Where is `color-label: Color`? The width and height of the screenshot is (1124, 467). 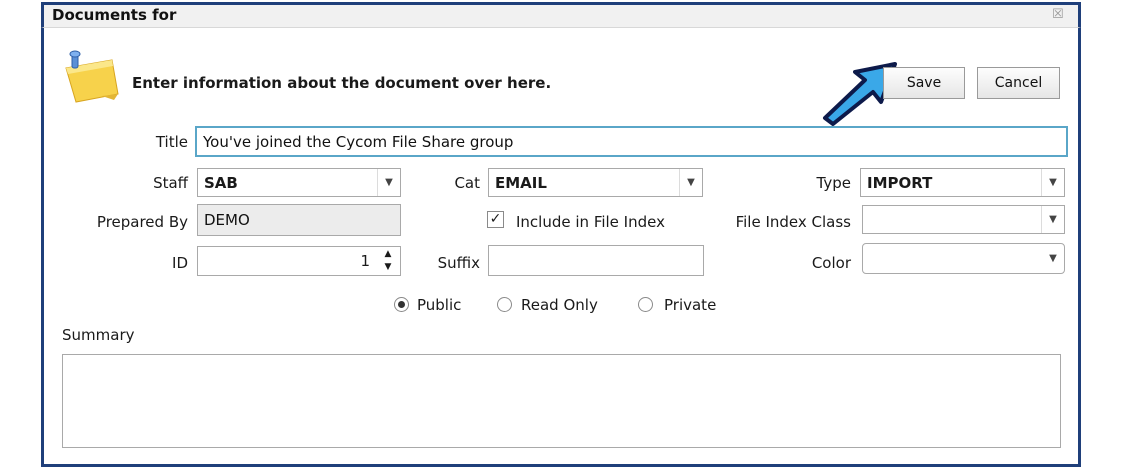
color-label: Color is located at coordinates (831, 263).